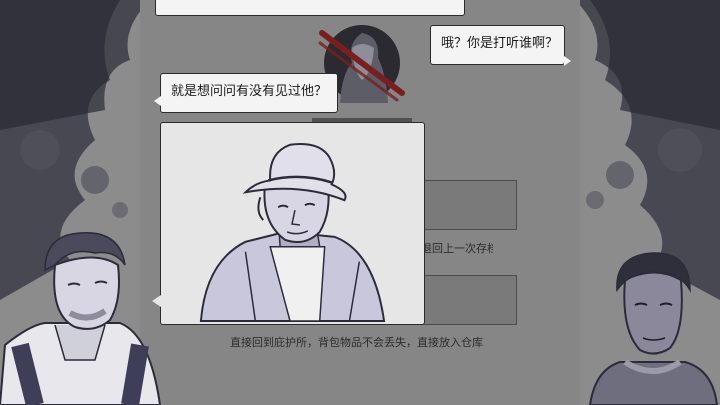 This screenshot has height=405, width=720. Describe the element at coordinates (292, 233) in the screenshot. I see `man-in-hat-sketch` at that location.